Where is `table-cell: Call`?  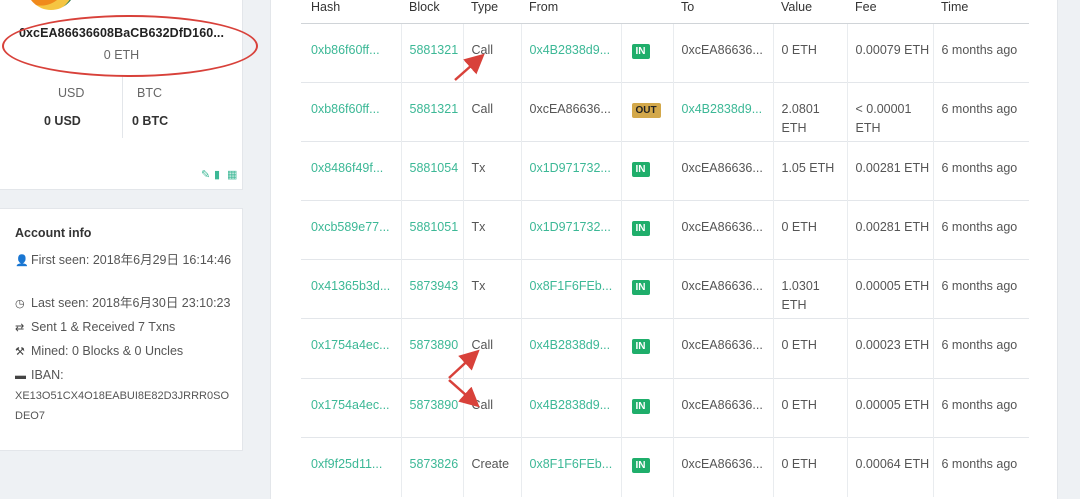
table-cell: Call is located at coordinates (491, 52).